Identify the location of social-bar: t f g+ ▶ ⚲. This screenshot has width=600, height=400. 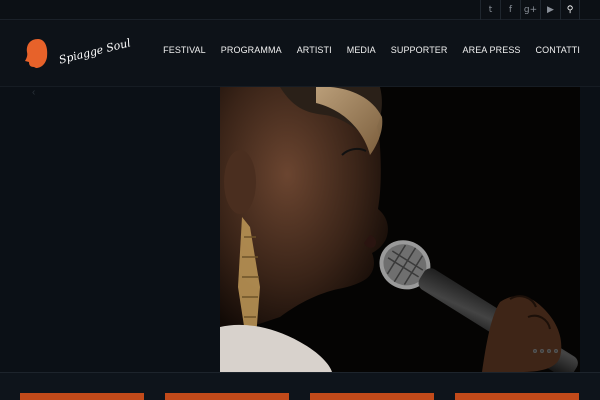
(300, 10).